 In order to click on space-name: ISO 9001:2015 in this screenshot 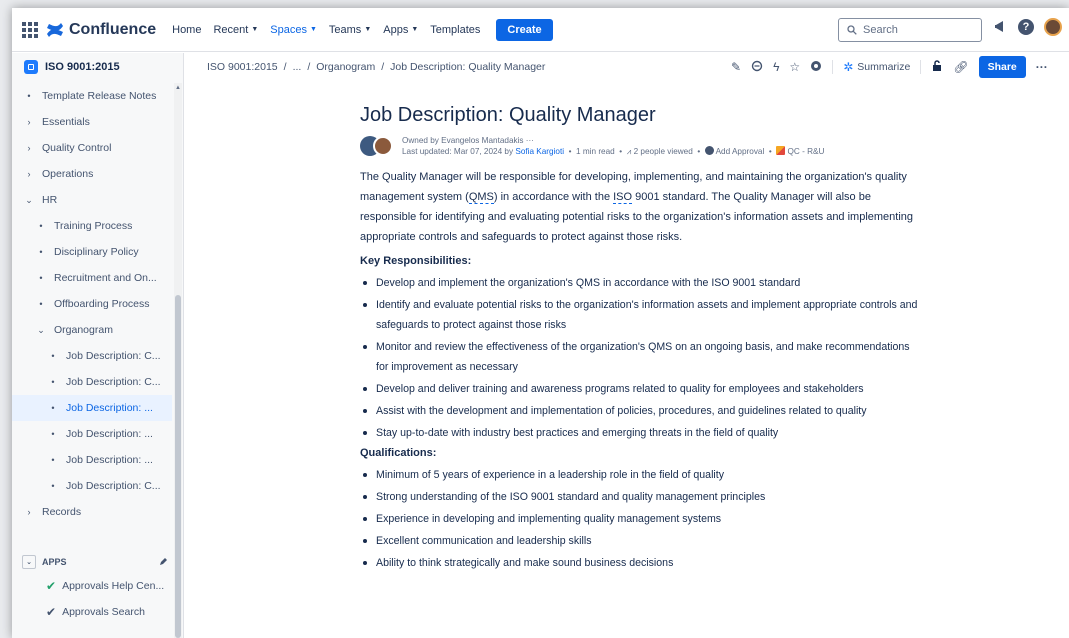, I will do `click(82, 67)`.